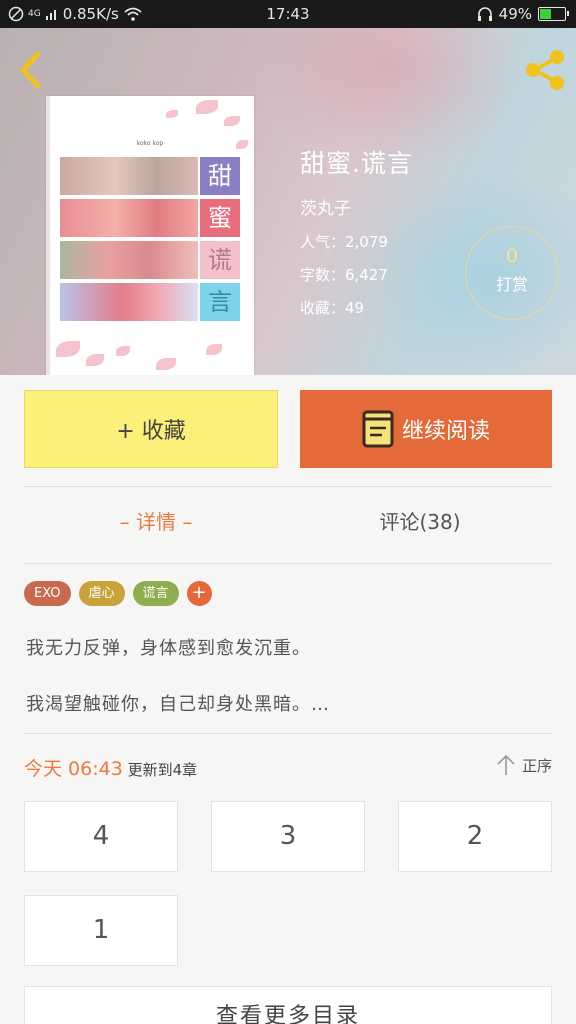 The height and width of the screenshot is (1024, 576). Describe the element at coordinates (288, 14) in the screenshot. I see `status-bar: 4G 0.85K/s 17:43 49%` at that location.